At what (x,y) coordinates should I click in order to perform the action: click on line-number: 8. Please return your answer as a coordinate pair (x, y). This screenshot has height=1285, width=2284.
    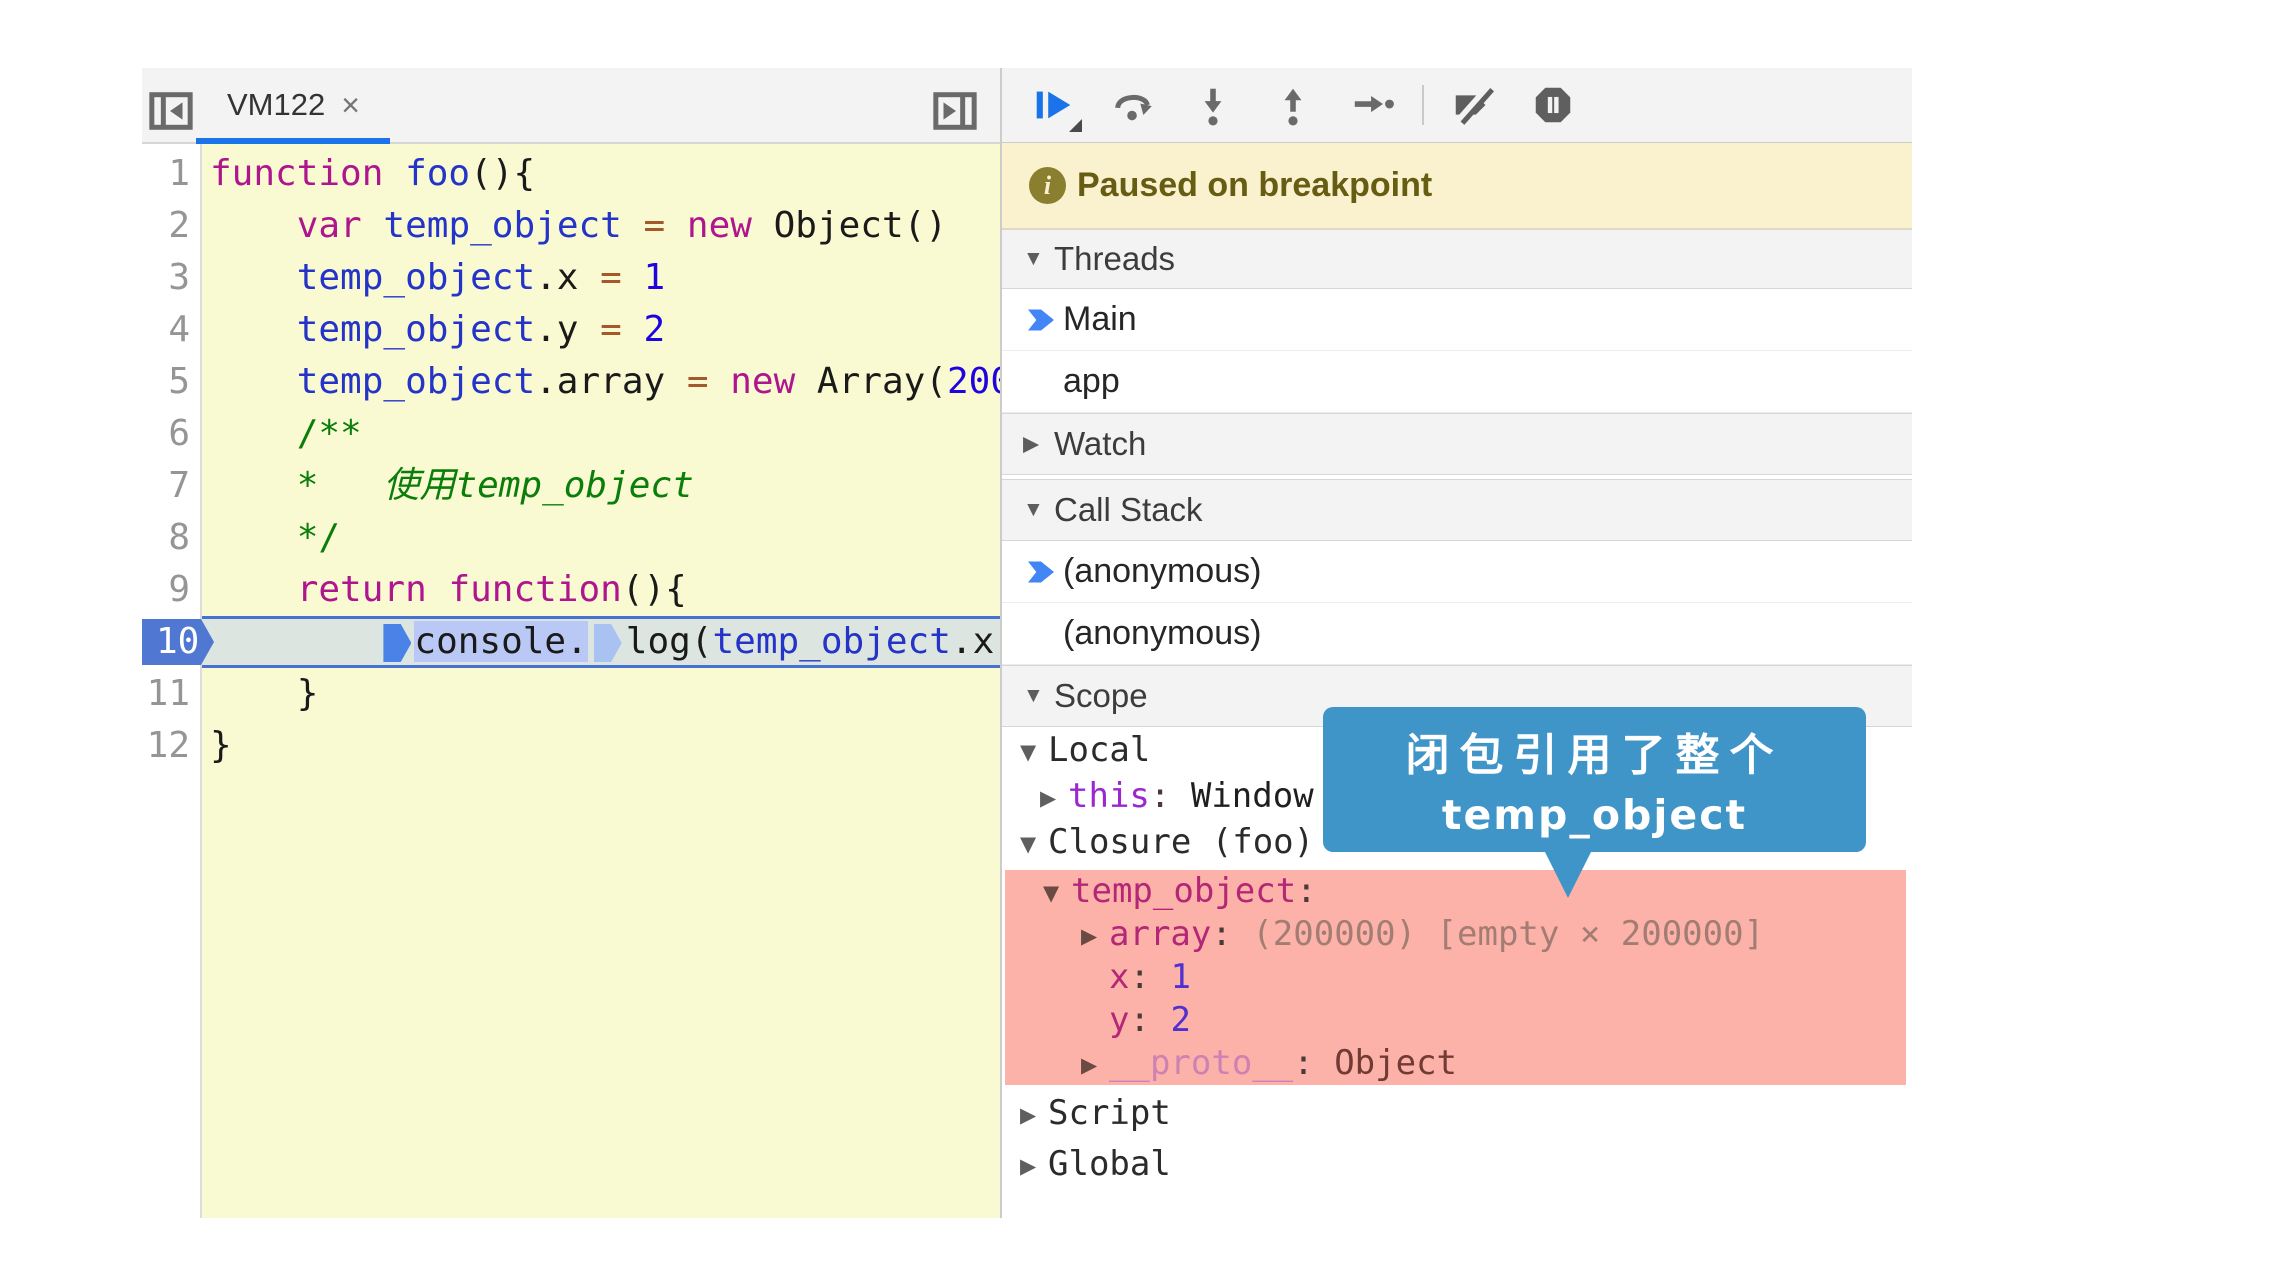
    Looking at the image, I should click on (171, 538).